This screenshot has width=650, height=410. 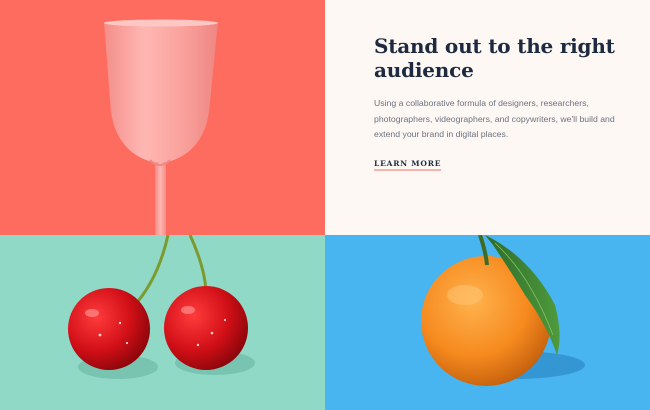 I want to click on learn-more-link: LEARN MORE, so click(x=408, y=165).